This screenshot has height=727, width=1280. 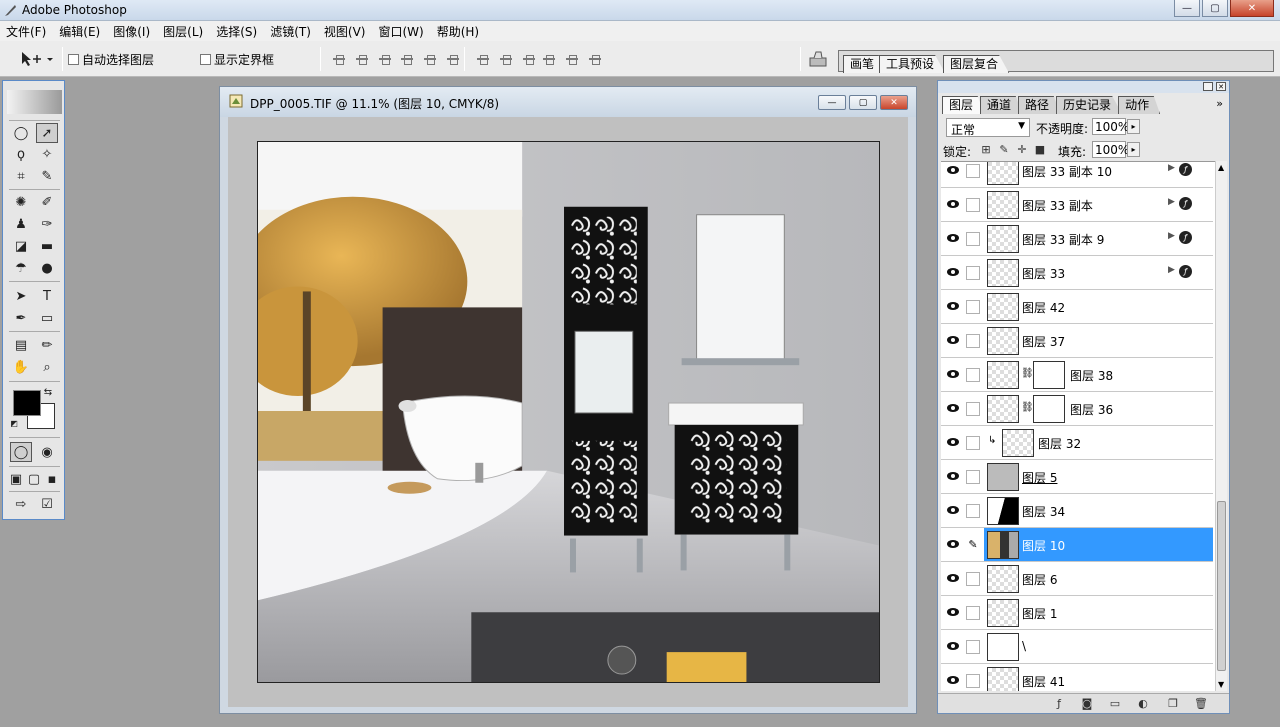 What do you see at coordinates (47, 452) in the screenshot?
I see `quick-mask-mode-icon: ◉` at bounding box center [47, 452].